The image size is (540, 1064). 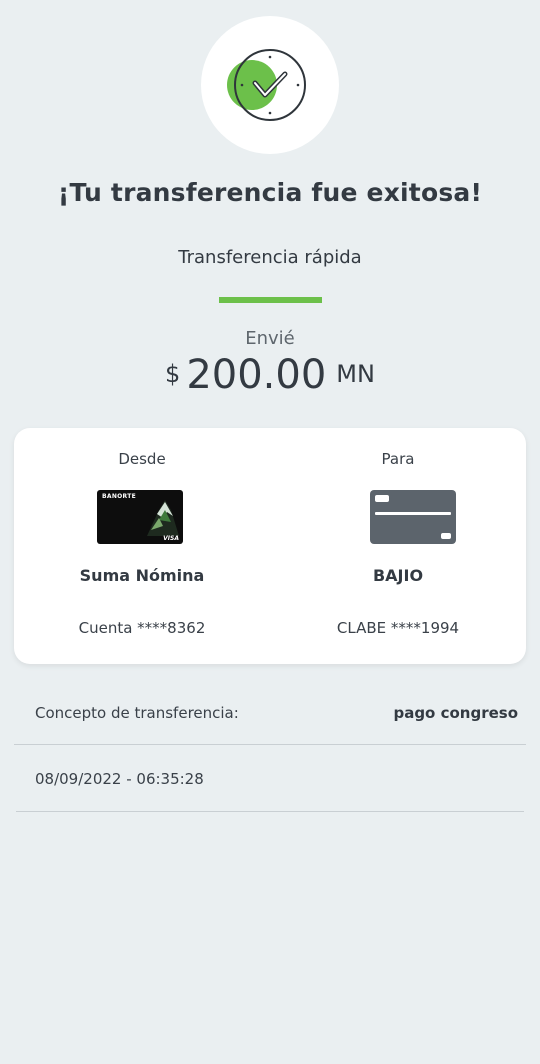 I want to click on concept-row: Concepto de transferencia: pago congreso, so click(x=270, y=716).